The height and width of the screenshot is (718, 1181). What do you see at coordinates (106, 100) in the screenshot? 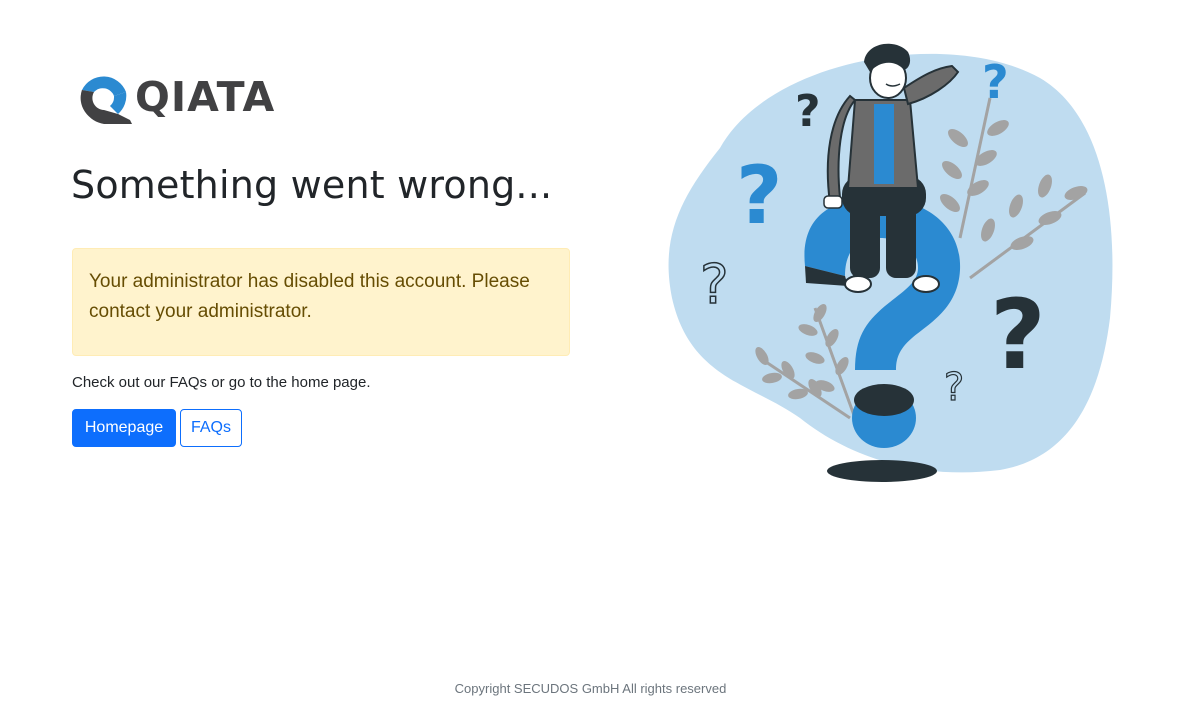
I see `qiata-q-logo-icon` at bounding box center [106, 100].